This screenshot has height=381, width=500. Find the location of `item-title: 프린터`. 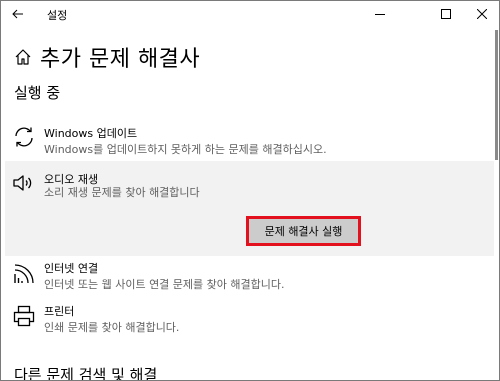

item-title: 프린터 is located at coordinates (59, 311).